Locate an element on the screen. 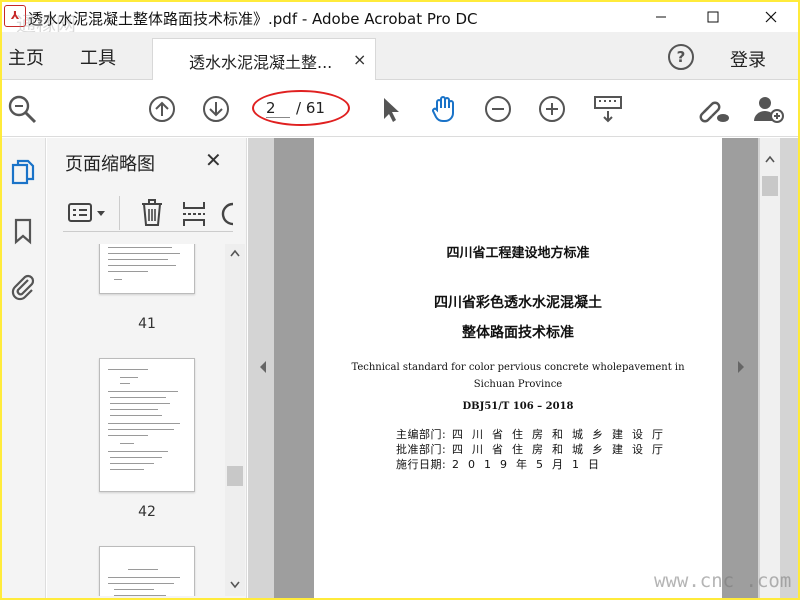  doc-meta-label: 主编部门: is located at coordinates (421, 434).